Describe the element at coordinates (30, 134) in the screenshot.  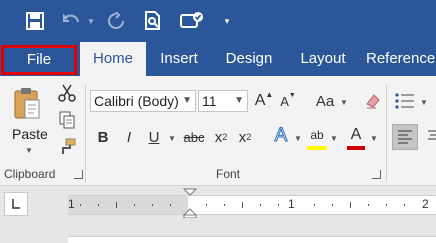
I see `paste-button-label: Paste` at that location.